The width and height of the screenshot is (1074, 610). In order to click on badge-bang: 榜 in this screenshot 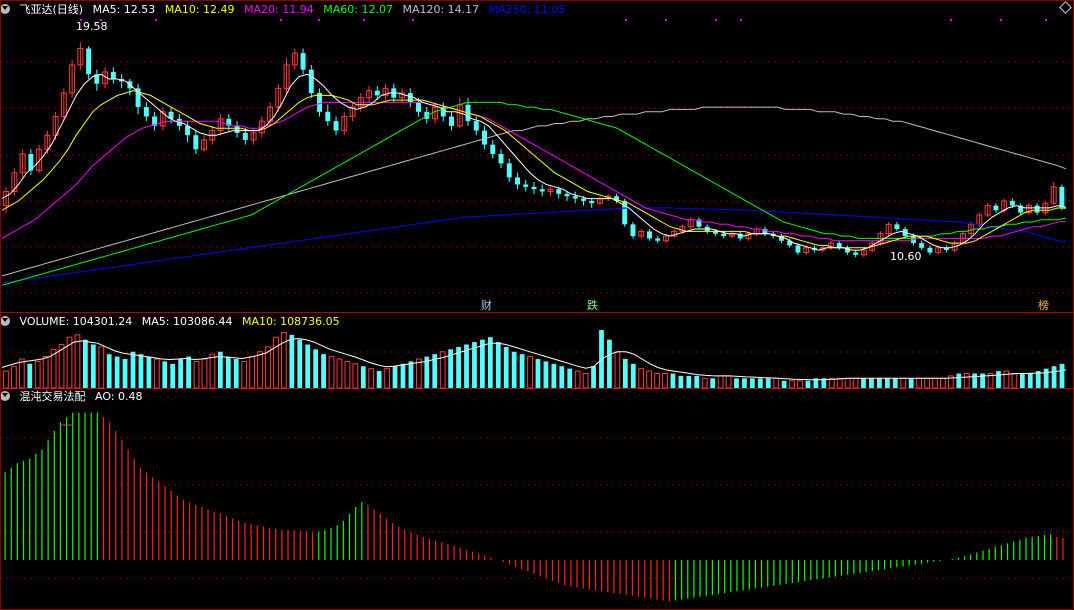, I will do `click(1043, 305)`.